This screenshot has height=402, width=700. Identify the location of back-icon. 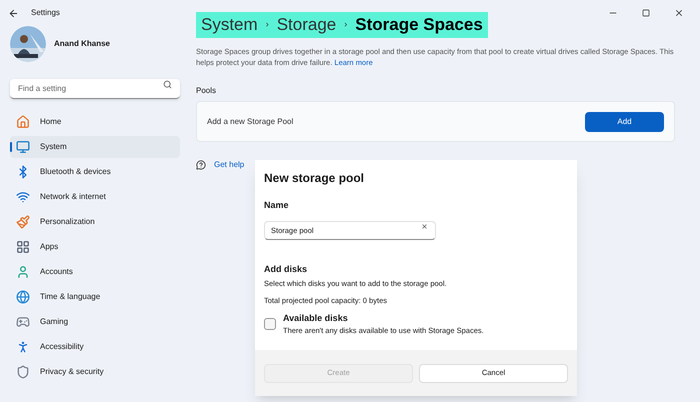
(13, 13).